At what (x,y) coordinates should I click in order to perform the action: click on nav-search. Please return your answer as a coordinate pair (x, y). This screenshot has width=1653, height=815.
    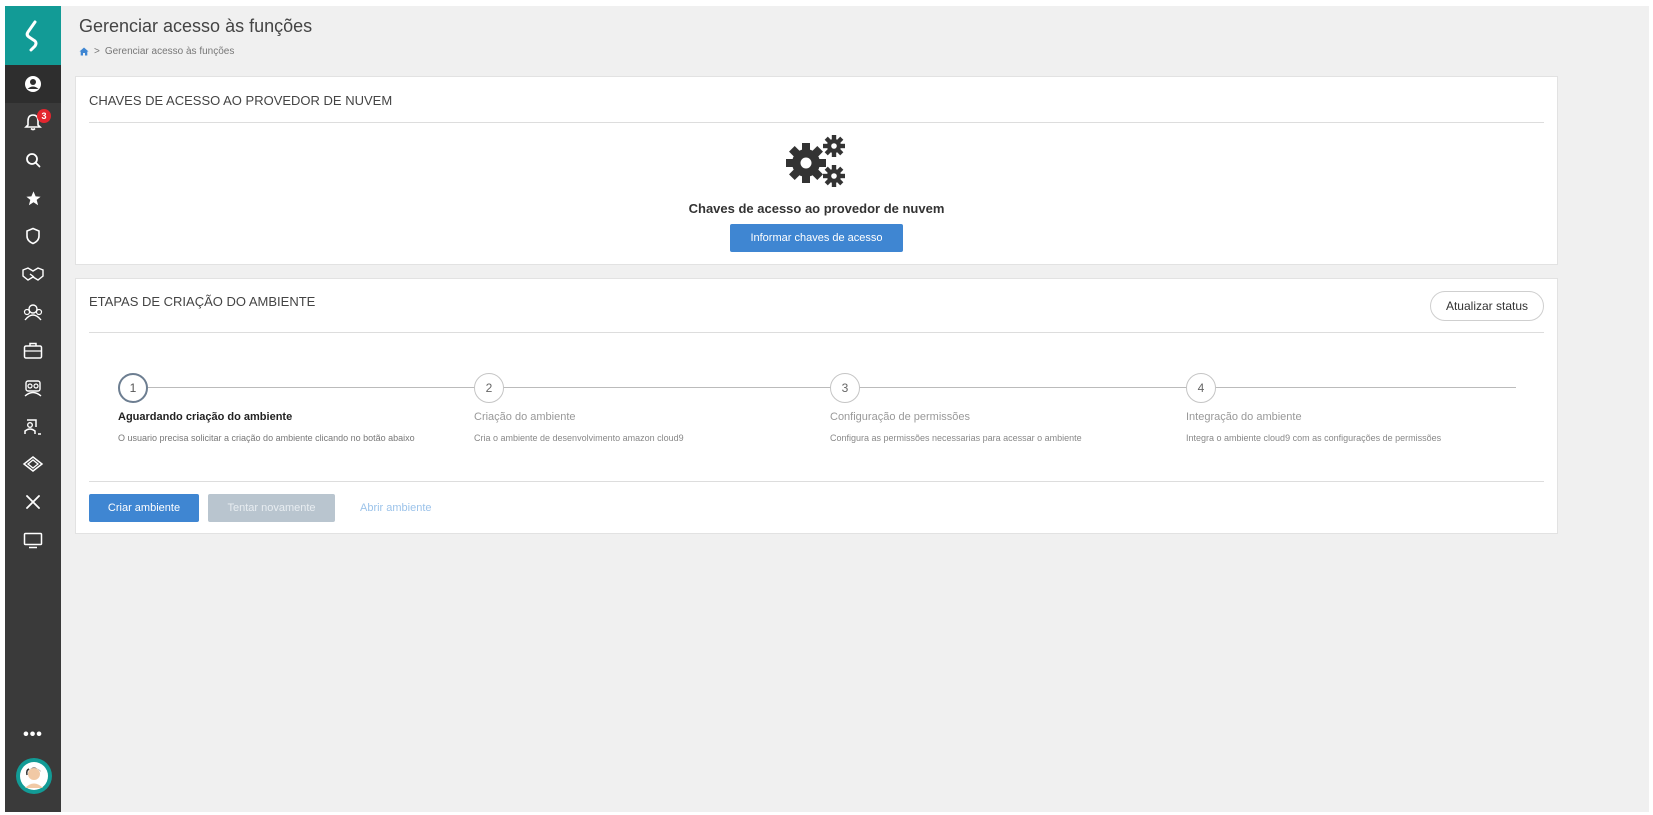
    Looking at the image, I should click on (33, 160).